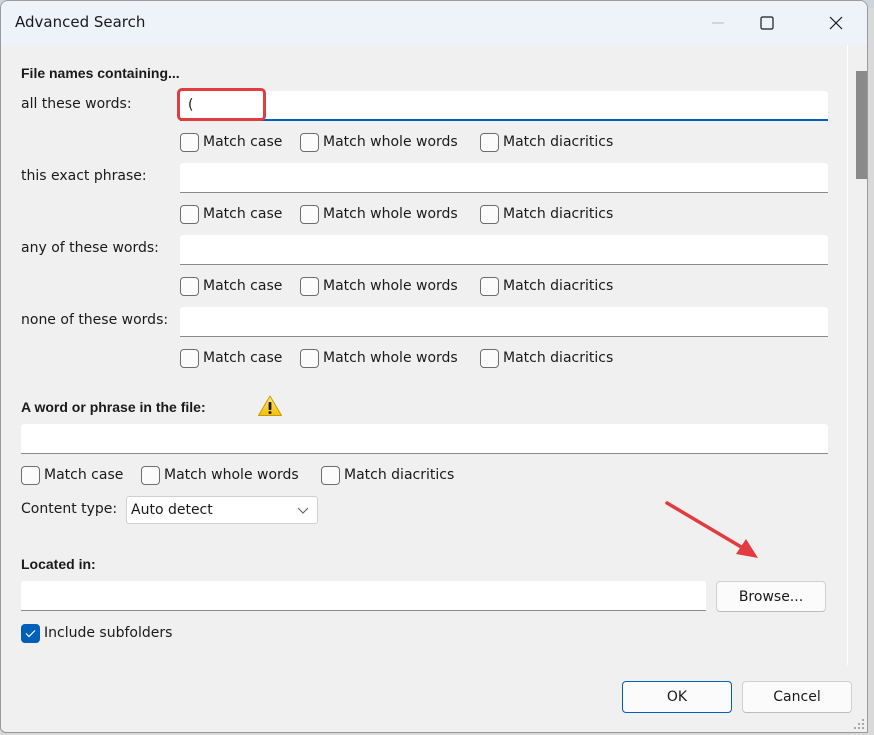  I want to click on match-case-checkbox-none: Match case, so click(231, 358).